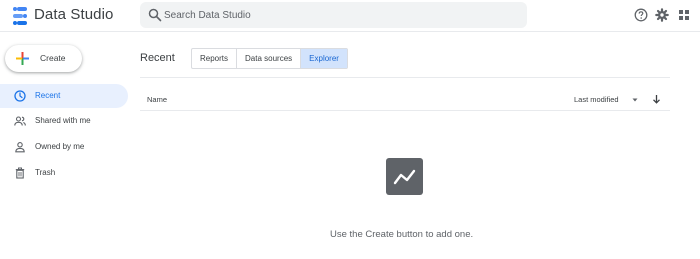 The width and height of the screenshot is (700, 259). Describe the element at coordinates (20, 147) in the screenshot. I see `person-icon` at that location.